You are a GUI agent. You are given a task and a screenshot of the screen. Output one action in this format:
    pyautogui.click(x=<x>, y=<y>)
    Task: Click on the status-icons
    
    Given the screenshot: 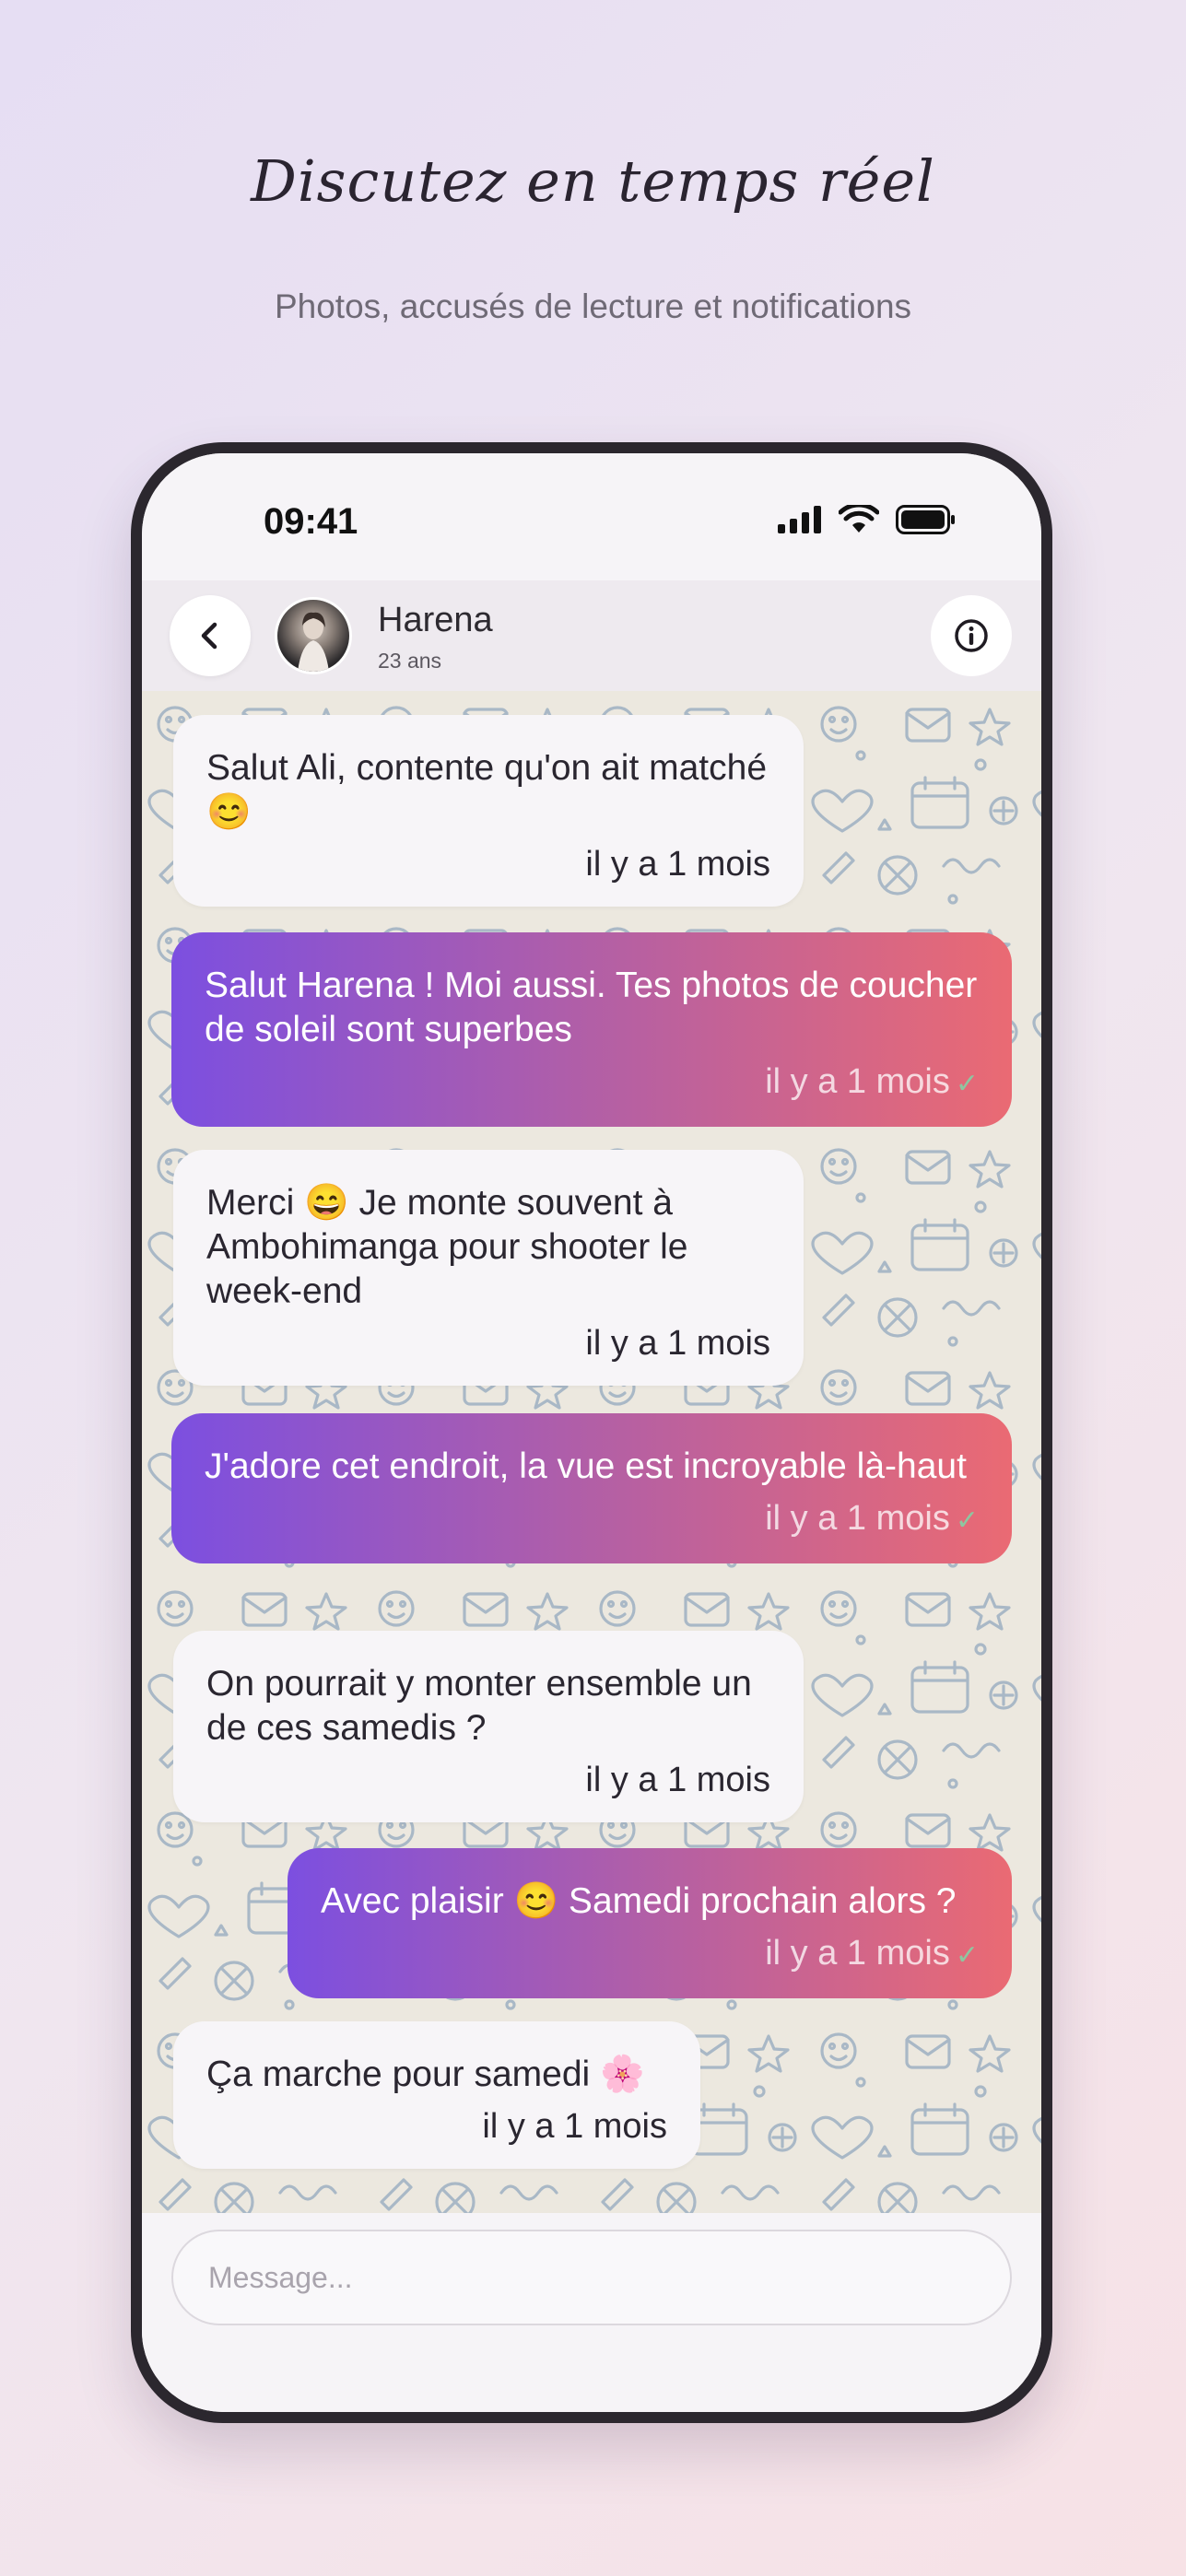 What is the action you would take?
    pyautogui.click(x=867, y=519)
    